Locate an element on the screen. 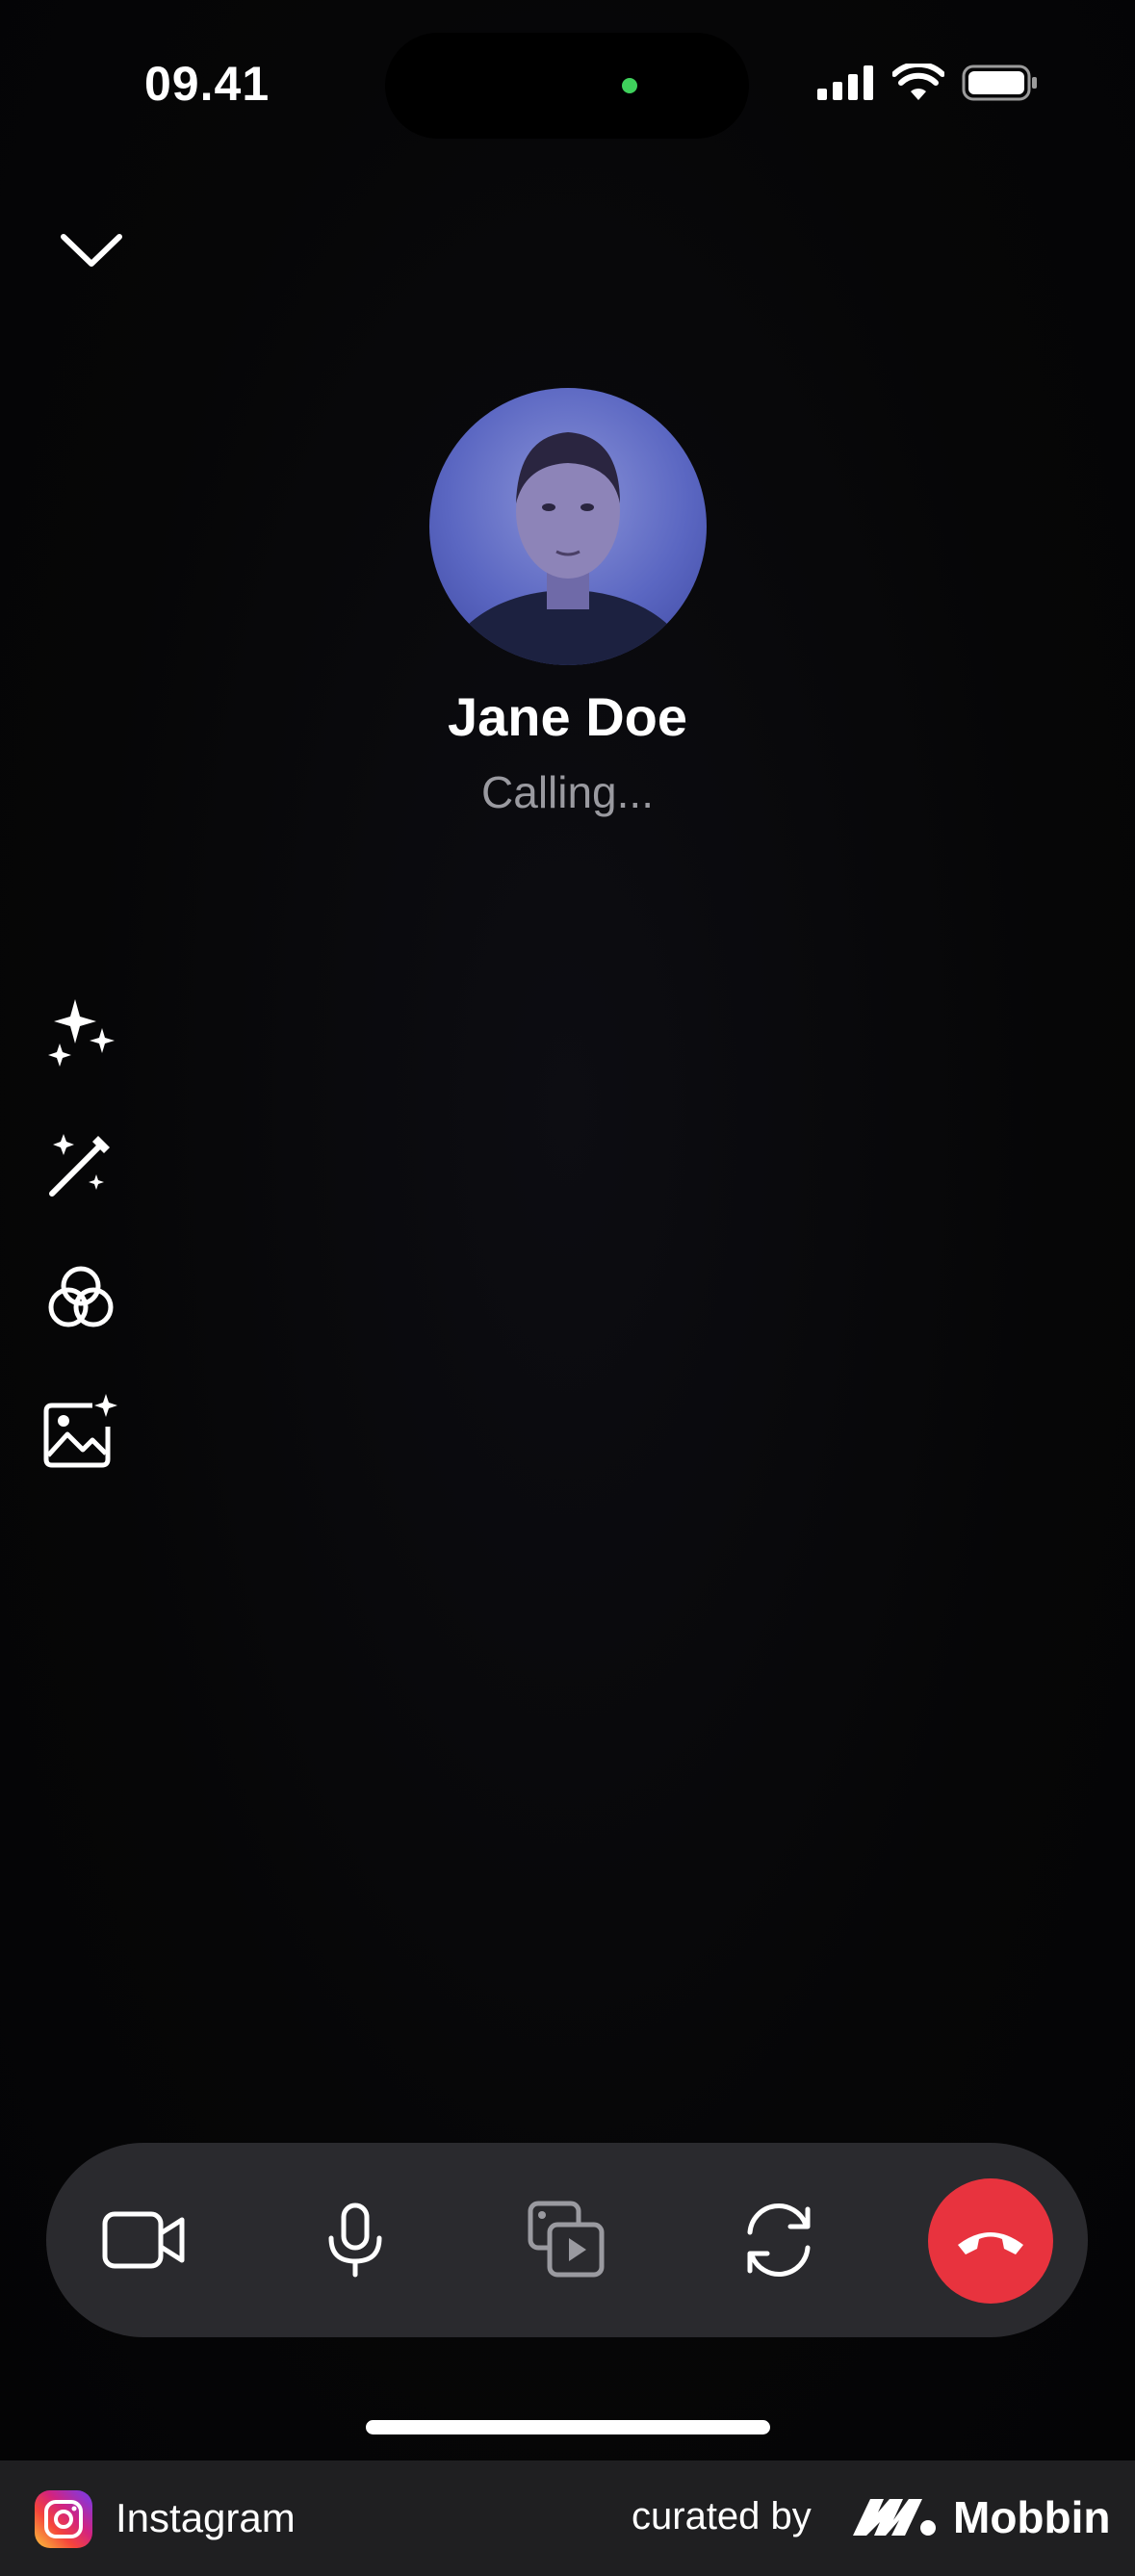 This screenshot has height=2576, width=1135. mobbin-logo-icon is located at coordinates (894, 2520).